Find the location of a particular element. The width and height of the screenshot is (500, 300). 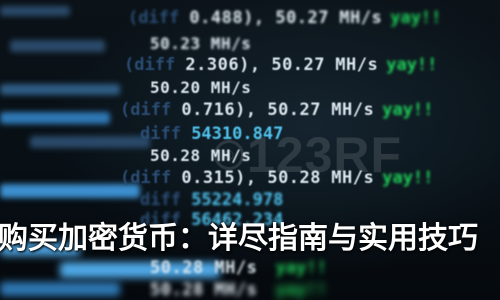

line-value: 2.306 is located at coordinates (212, 65).